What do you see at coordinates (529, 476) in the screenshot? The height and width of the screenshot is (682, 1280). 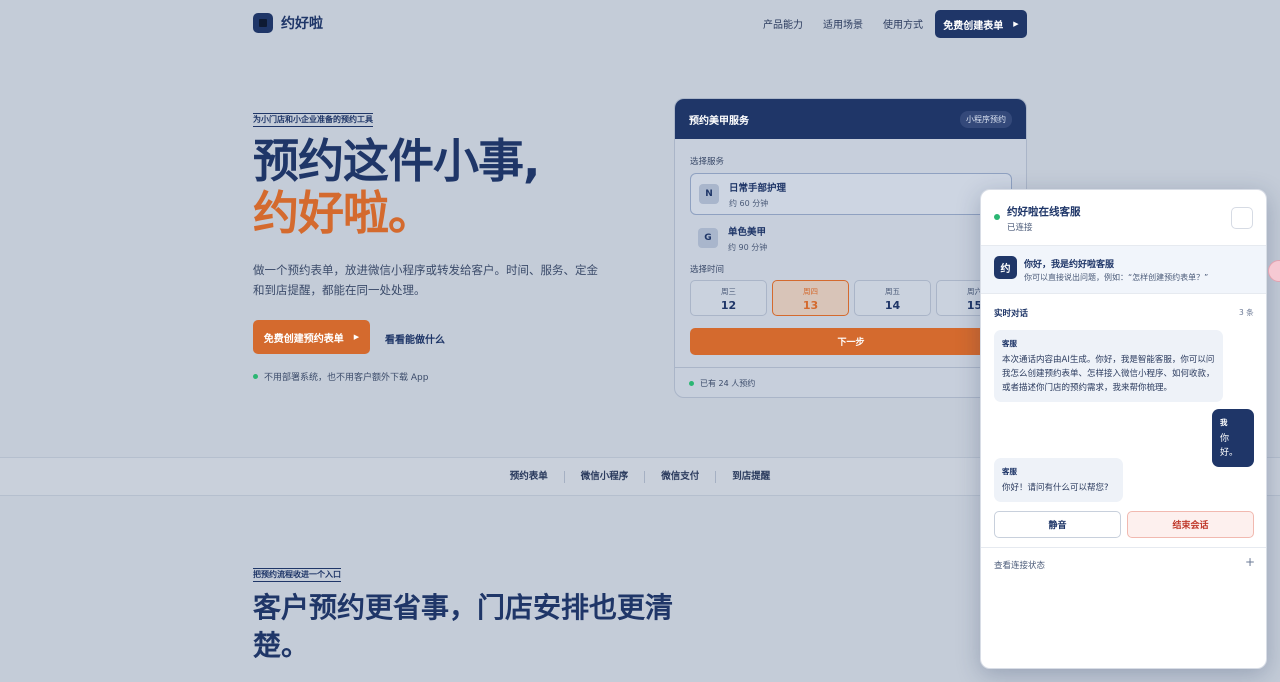 I see `strip-item-booking-form: 预约表单` at bounding box center [529, 476].